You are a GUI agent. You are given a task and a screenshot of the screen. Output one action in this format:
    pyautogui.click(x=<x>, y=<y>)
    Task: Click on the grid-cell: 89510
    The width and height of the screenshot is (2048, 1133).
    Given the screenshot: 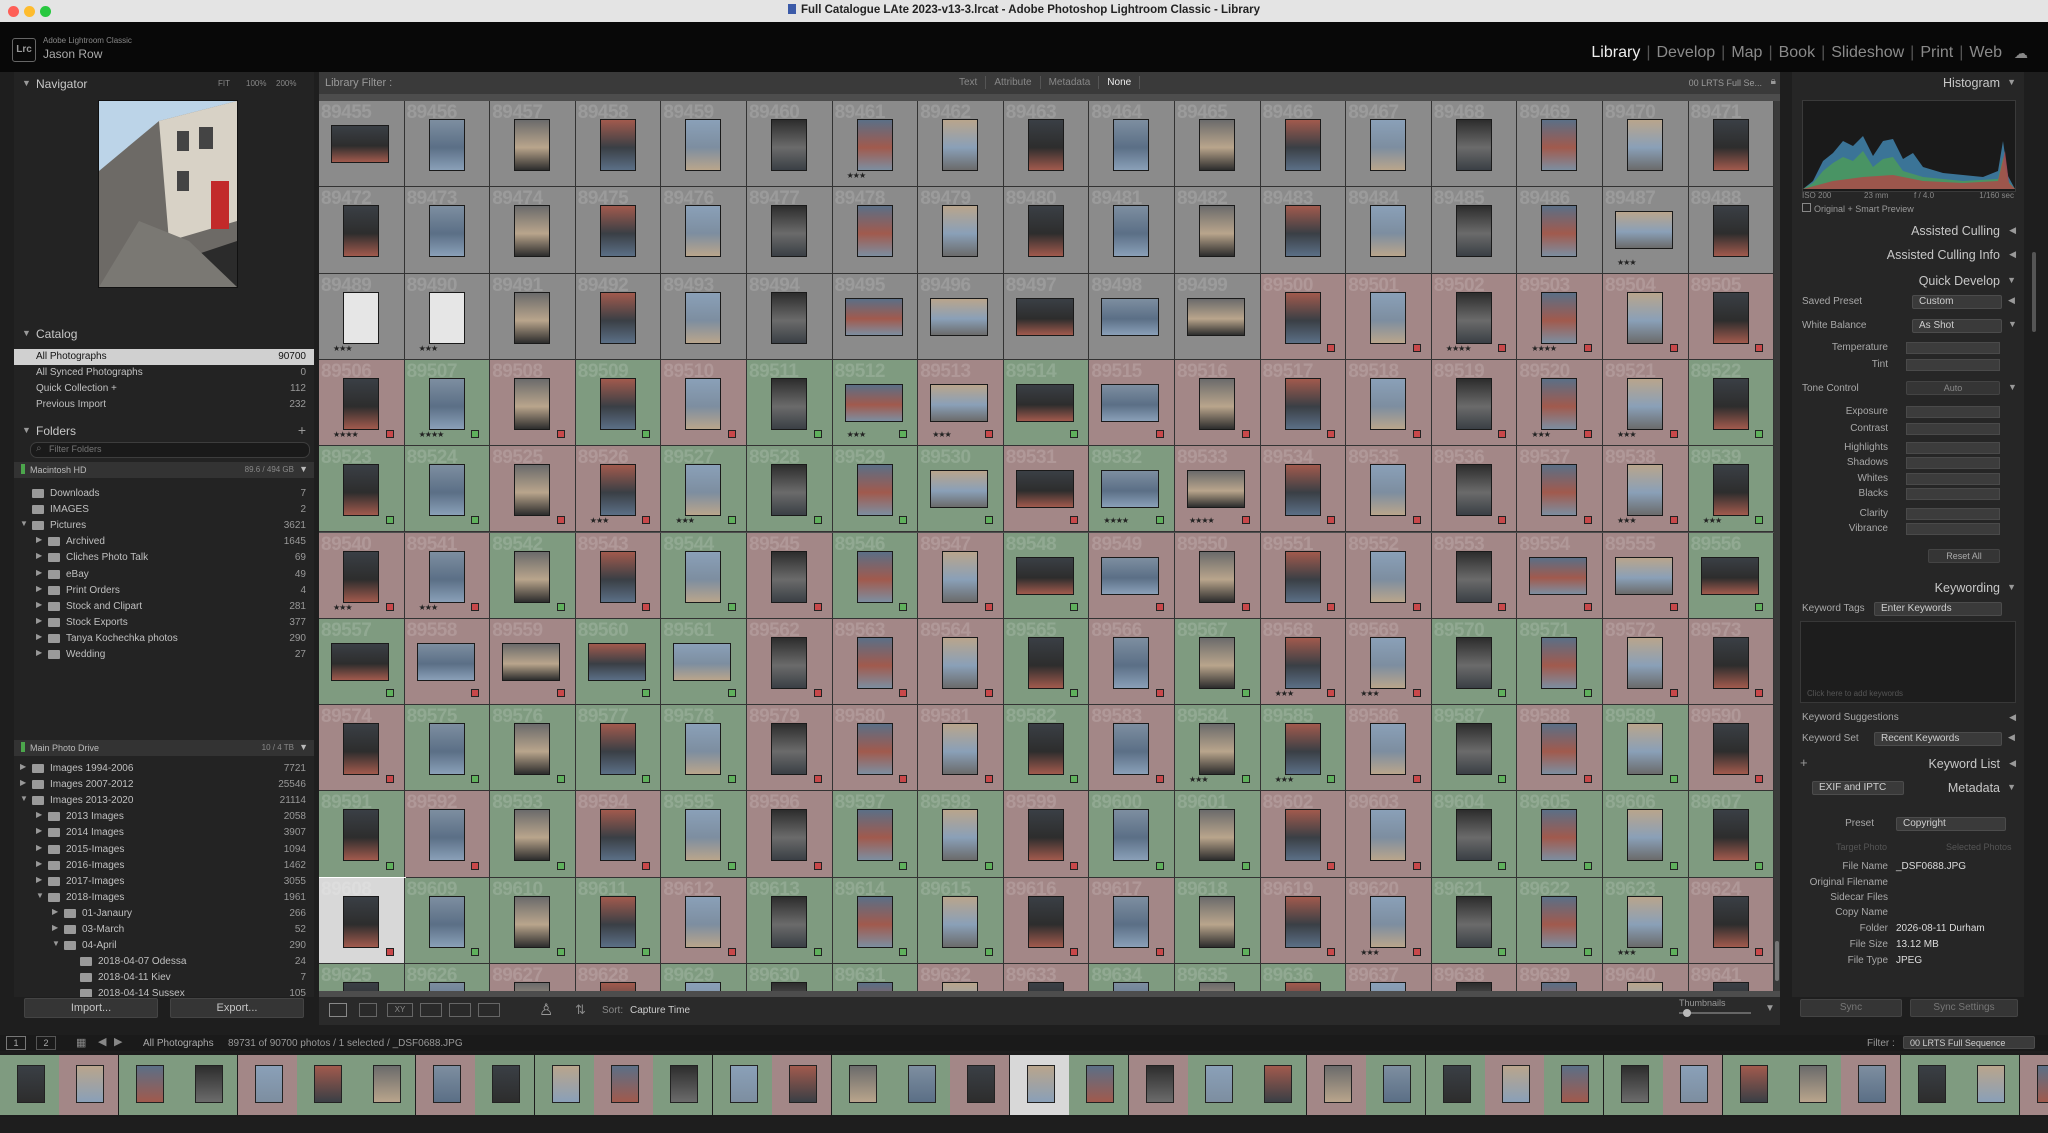 What is the action you would take?
    pyautogui.click(x=704, y=403)
    